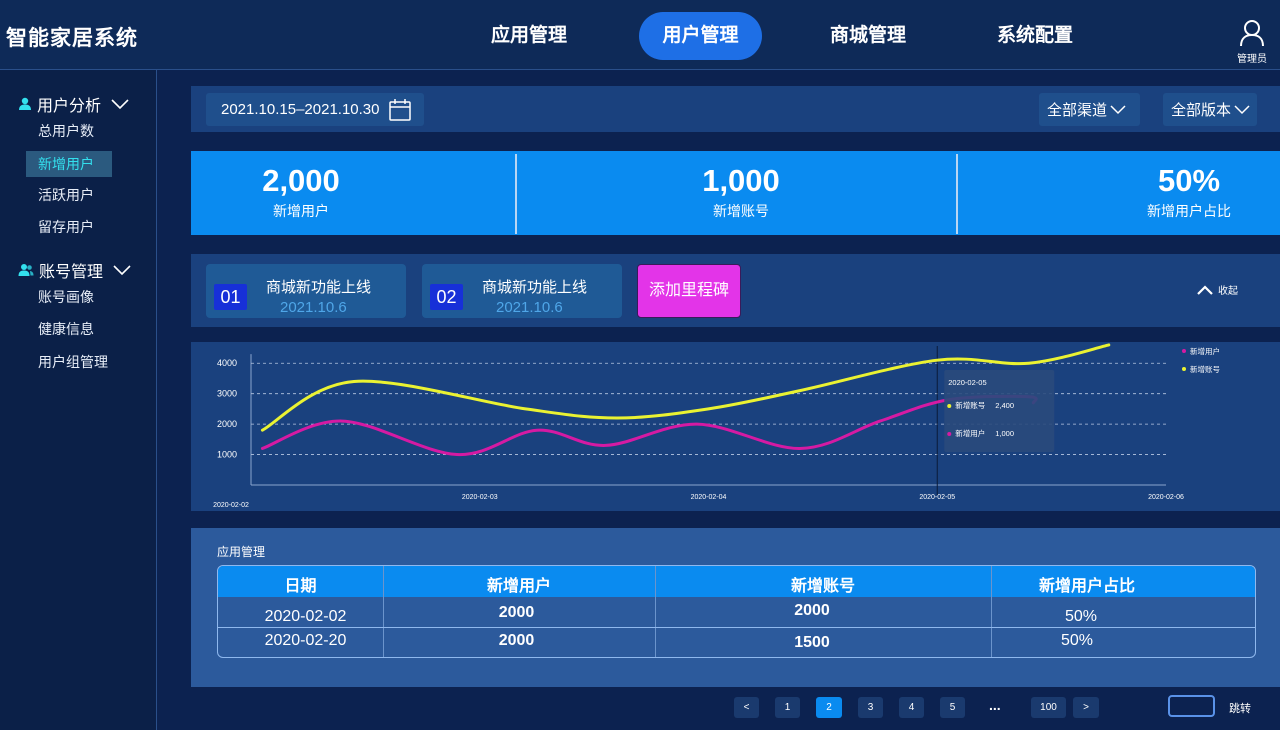 Image resolution: width=1280 pixels, height=730 pixels. I want to click on sidebar-item-user-groups: 用户组管理, so click(69, 362).